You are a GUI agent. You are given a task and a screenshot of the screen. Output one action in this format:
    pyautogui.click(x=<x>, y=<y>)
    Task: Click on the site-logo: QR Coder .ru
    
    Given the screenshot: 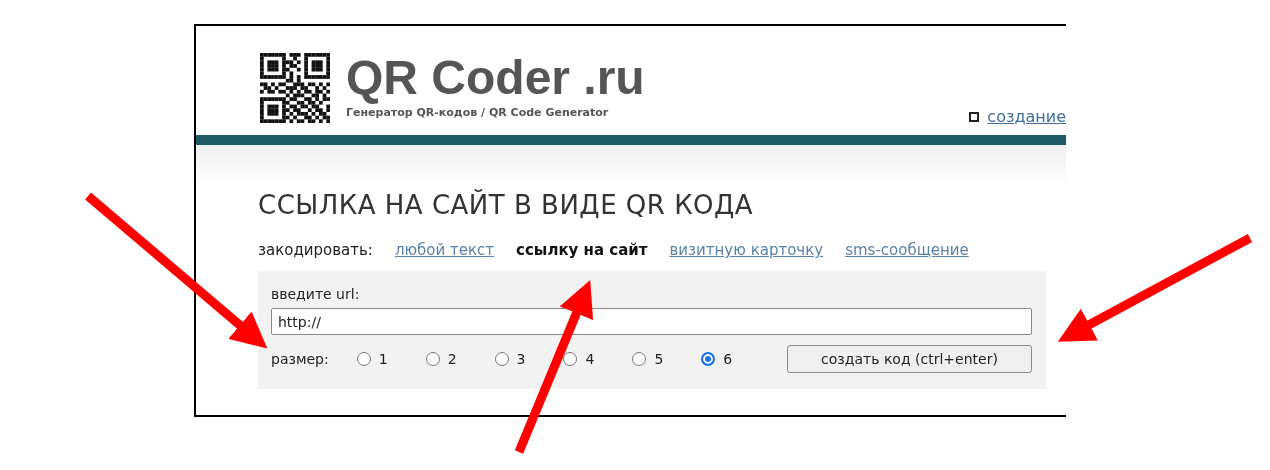 What is the action you would take?
    pyautogui.click(x=495, y=78)
    